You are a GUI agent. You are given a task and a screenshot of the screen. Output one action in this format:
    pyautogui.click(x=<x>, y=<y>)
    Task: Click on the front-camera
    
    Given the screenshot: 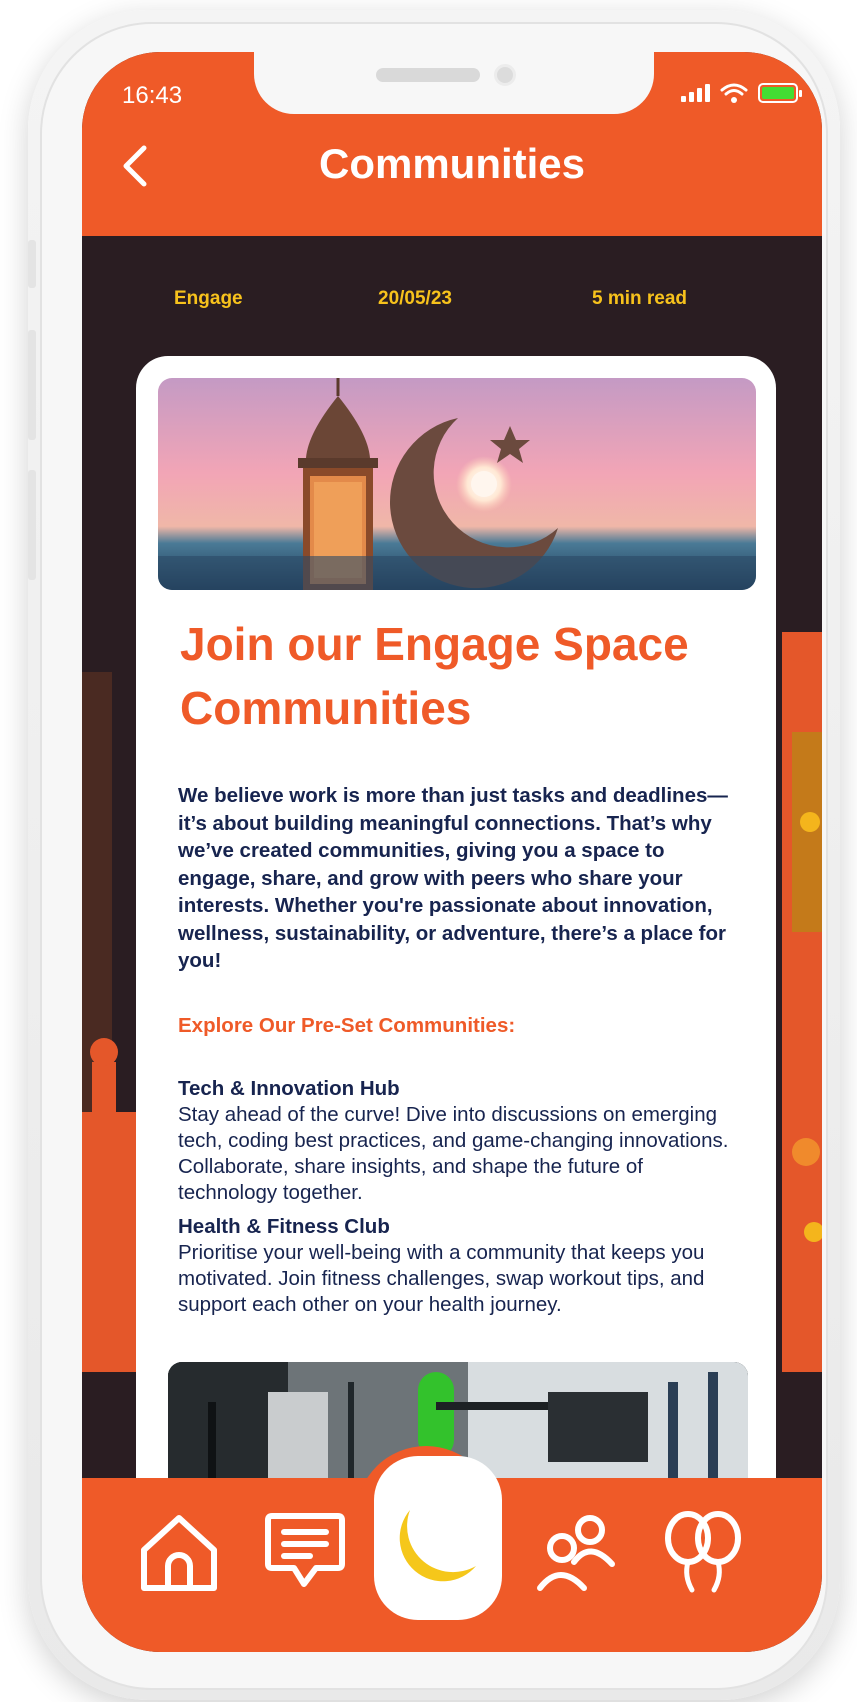 What is the action you would take?
    pyautogui.click(x=505, y=75)
    